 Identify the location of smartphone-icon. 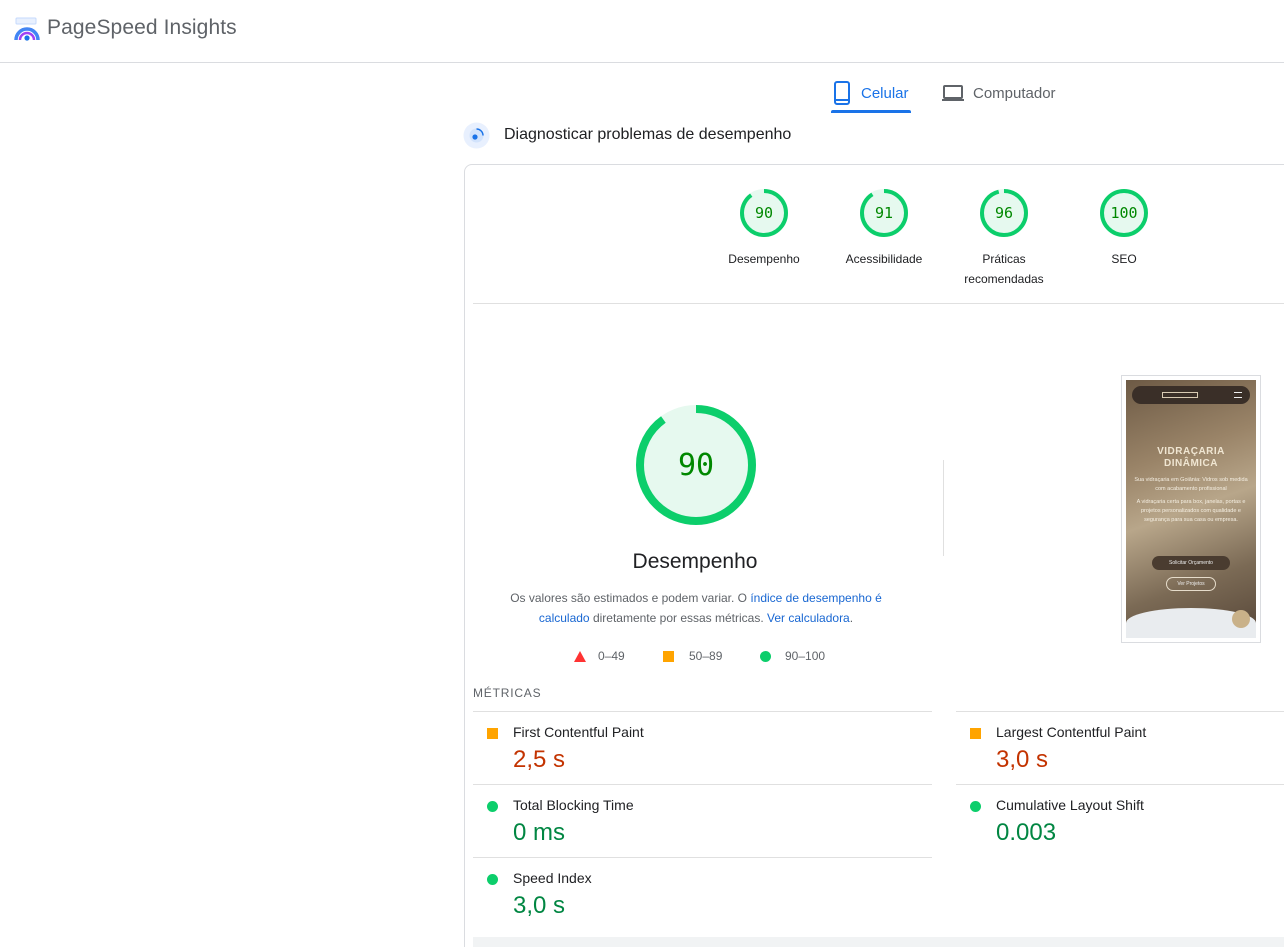
(842, 93).